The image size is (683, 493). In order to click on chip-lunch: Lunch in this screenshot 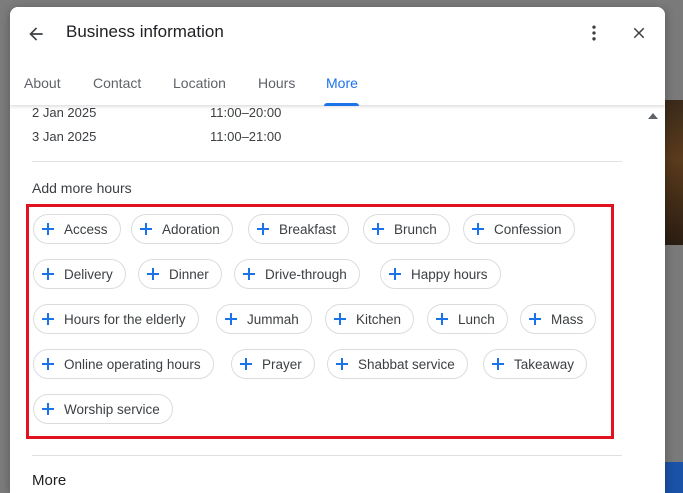, I will do `click(467, 319)`.